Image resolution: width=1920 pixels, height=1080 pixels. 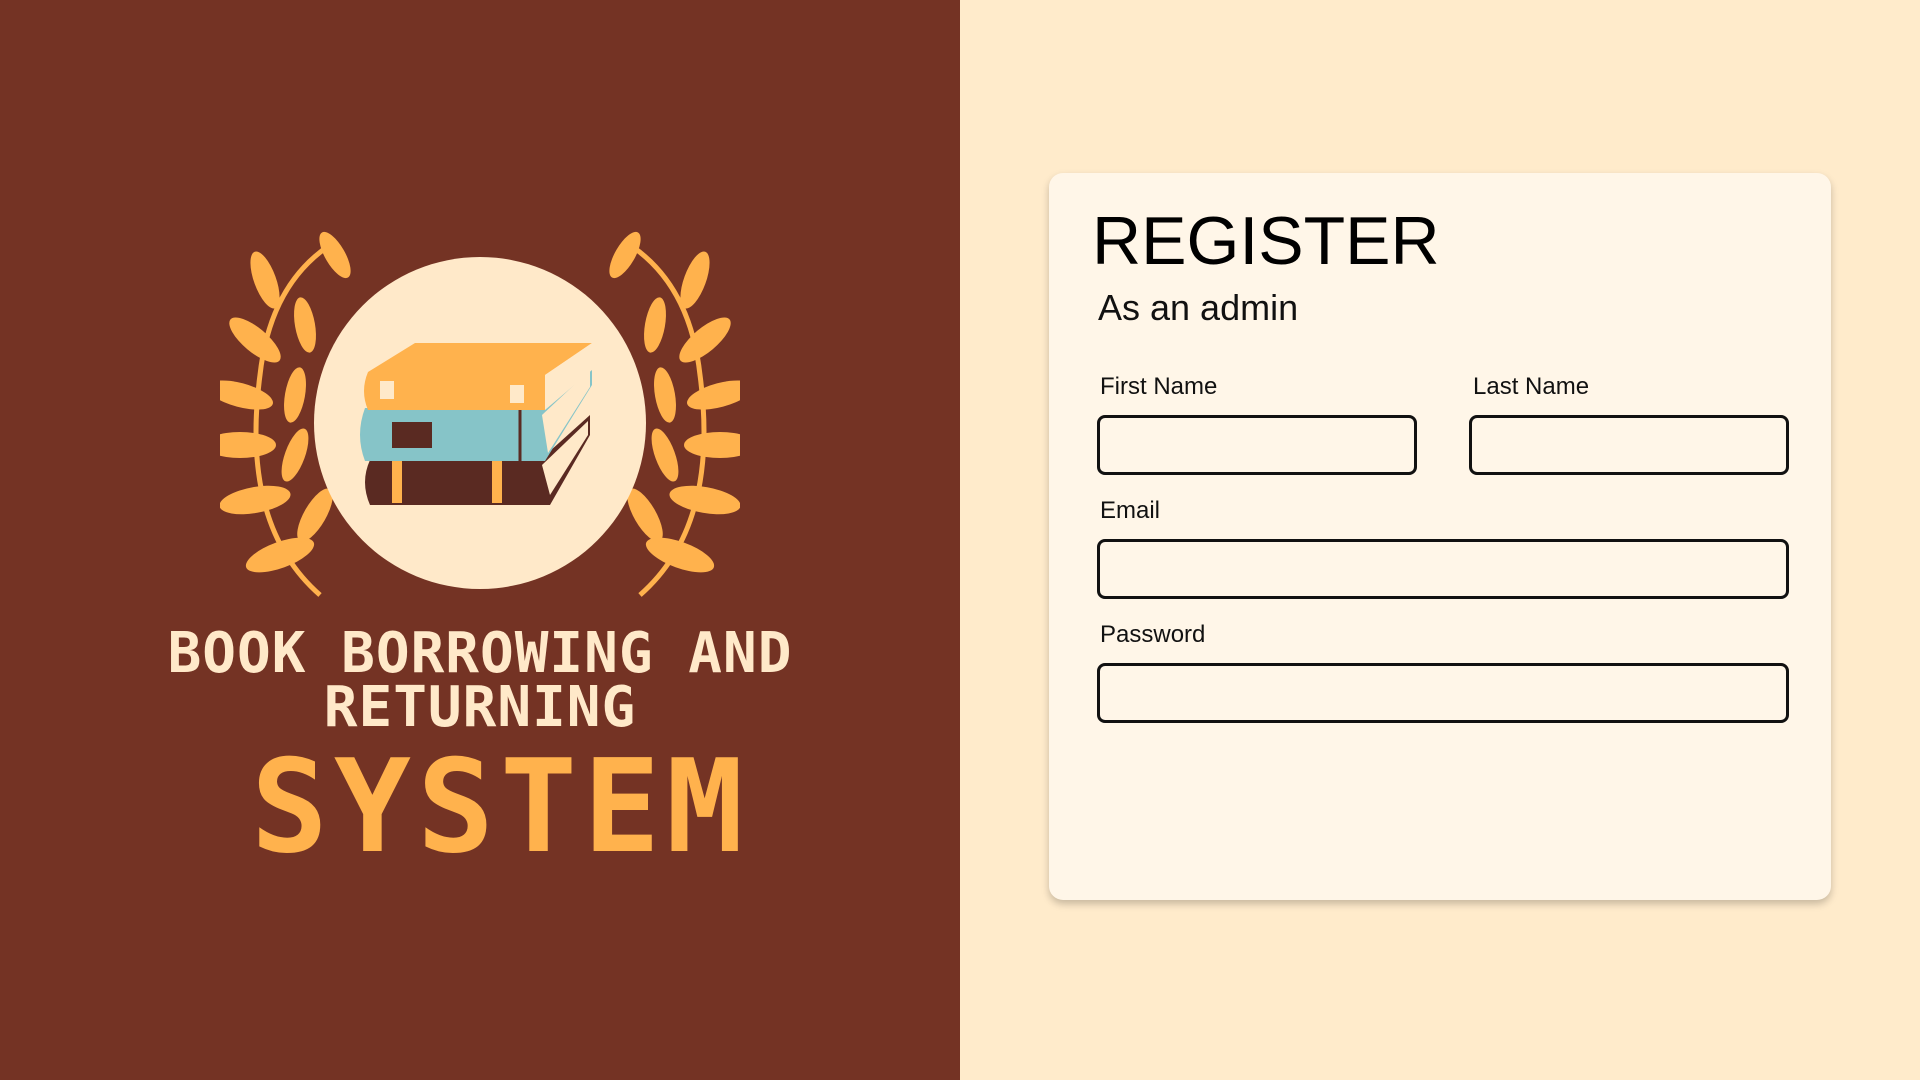 I want to click on page-title: REGISTER, so click(x=1266, y=241).